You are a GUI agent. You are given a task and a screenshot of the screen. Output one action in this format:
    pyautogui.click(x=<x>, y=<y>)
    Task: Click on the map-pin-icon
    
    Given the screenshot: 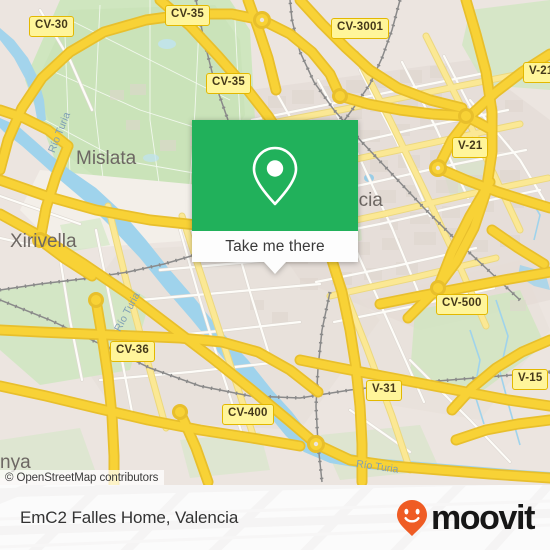 What is the action you would take?
    pyautogui.click(x=275, y=175)
    